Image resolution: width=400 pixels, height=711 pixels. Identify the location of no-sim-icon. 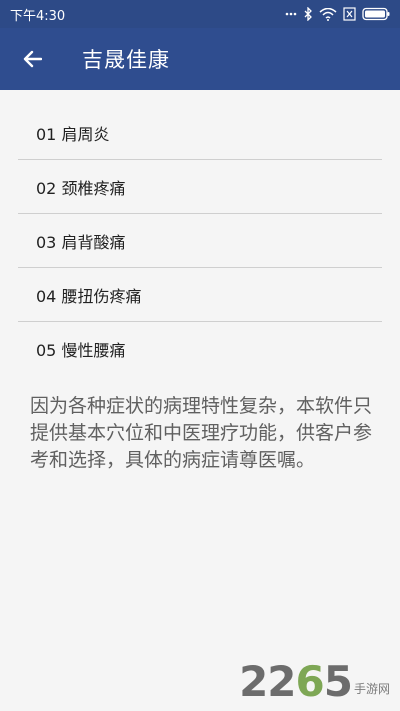
(349, 14).